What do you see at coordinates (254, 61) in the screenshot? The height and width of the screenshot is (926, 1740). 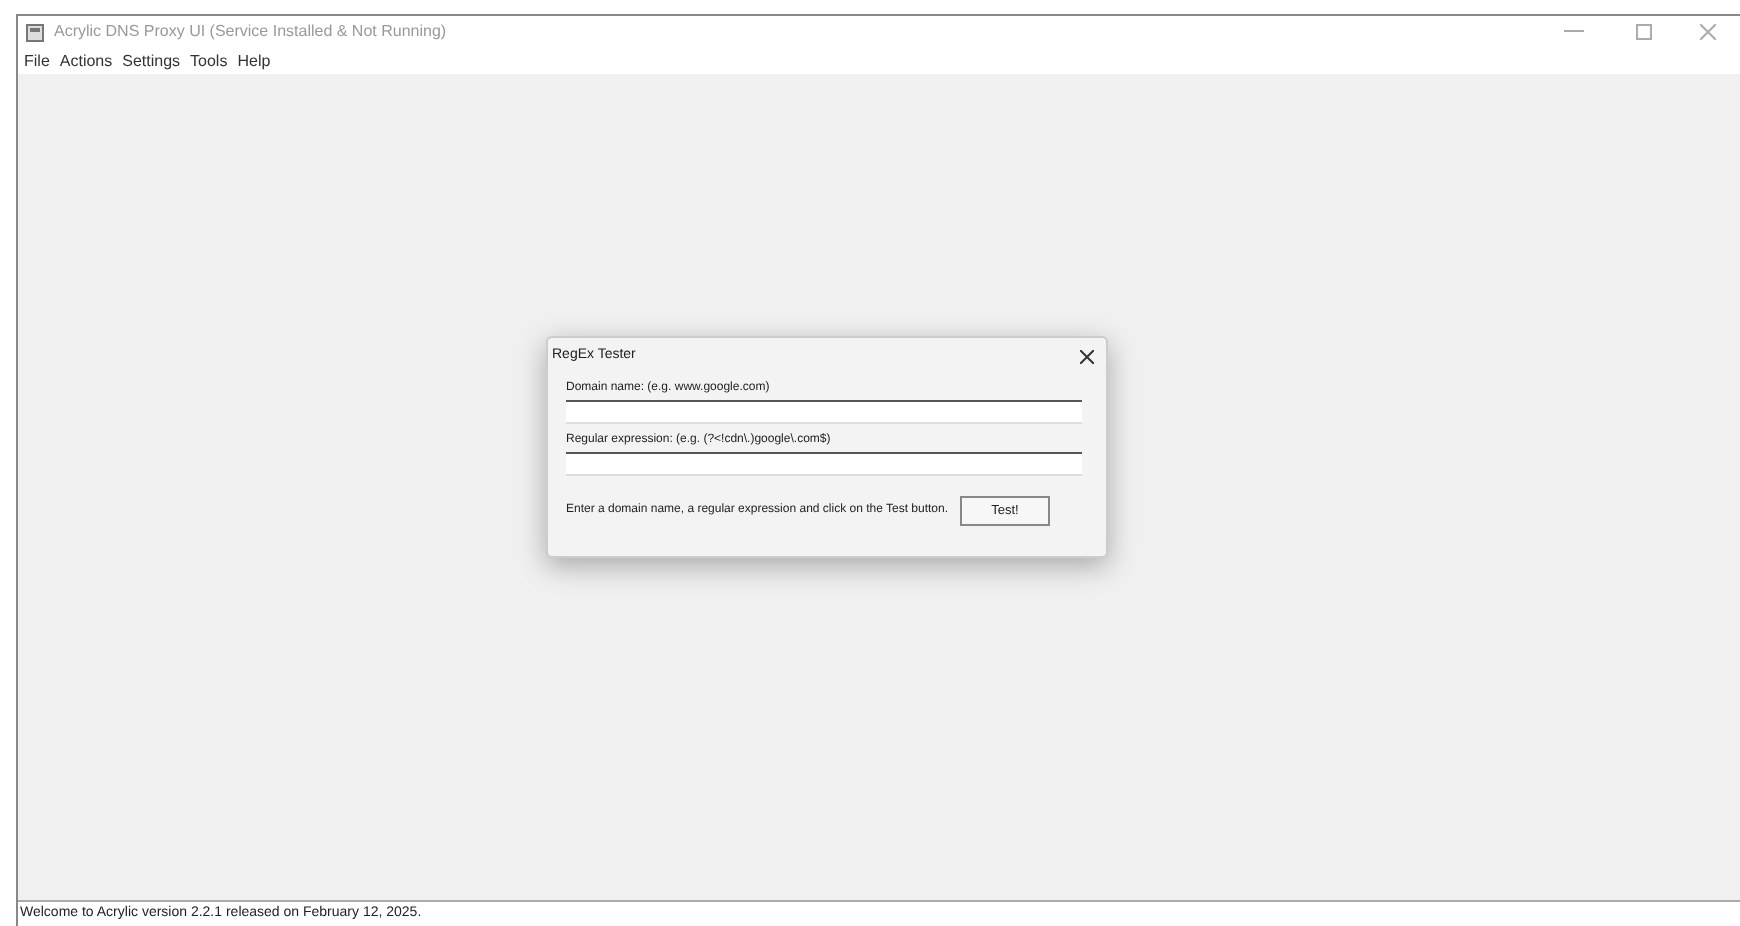 I see `menu-item: Help` at bounding box center [254, 61].